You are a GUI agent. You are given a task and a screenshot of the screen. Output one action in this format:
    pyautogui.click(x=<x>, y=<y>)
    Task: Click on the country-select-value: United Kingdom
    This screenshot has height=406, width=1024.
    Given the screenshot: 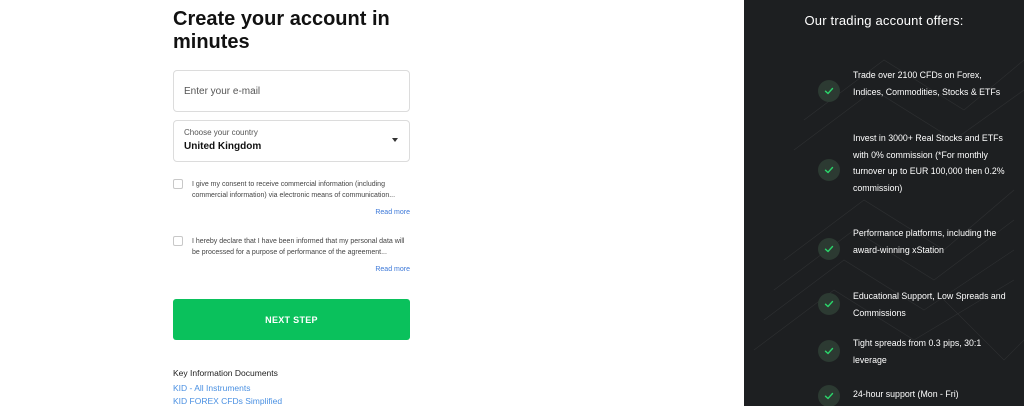 What is the action you would take?
    pyautogui.click(x=223, y=146)
    